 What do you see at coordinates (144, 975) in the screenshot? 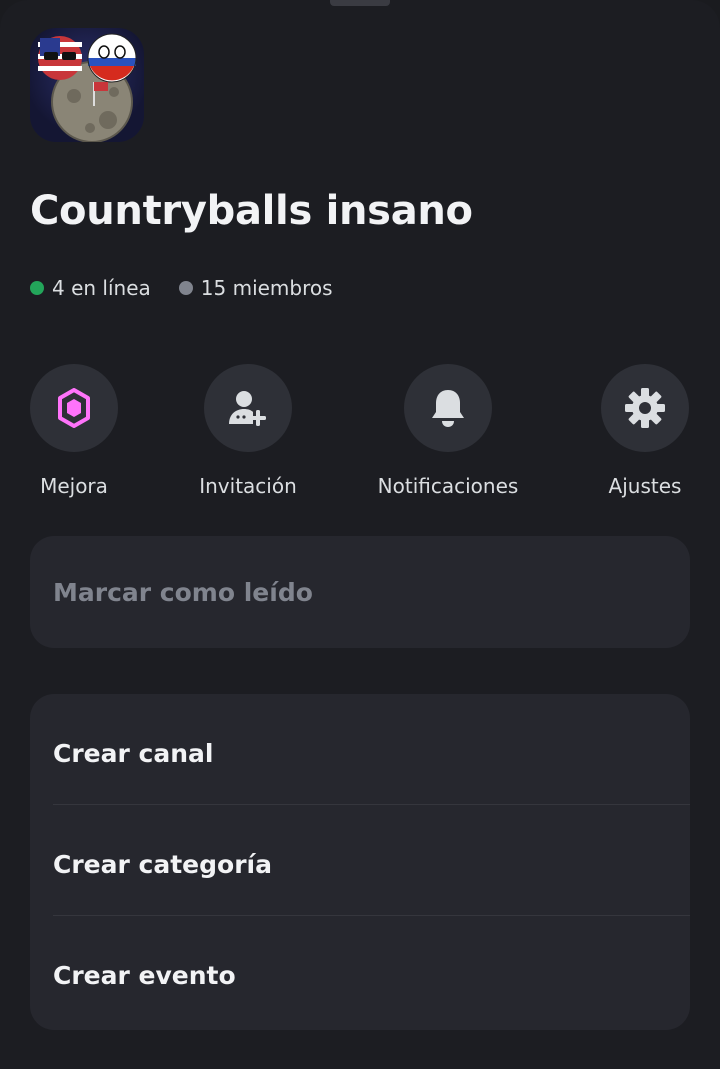
I see `create-event-label: Crear evento` at bounding box center [144, 975].